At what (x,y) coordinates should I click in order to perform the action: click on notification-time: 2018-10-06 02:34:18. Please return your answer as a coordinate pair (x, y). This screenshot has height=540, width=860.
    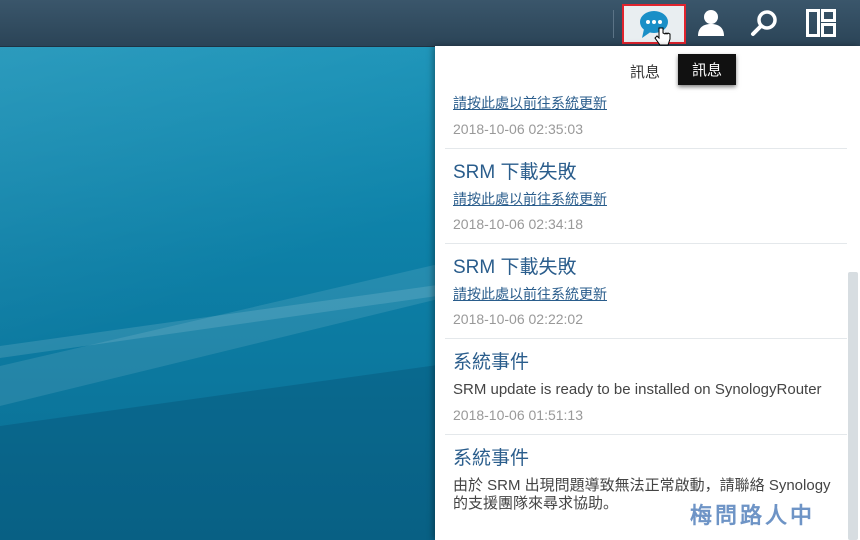
    Looking at the image, I should click on (518, 224).